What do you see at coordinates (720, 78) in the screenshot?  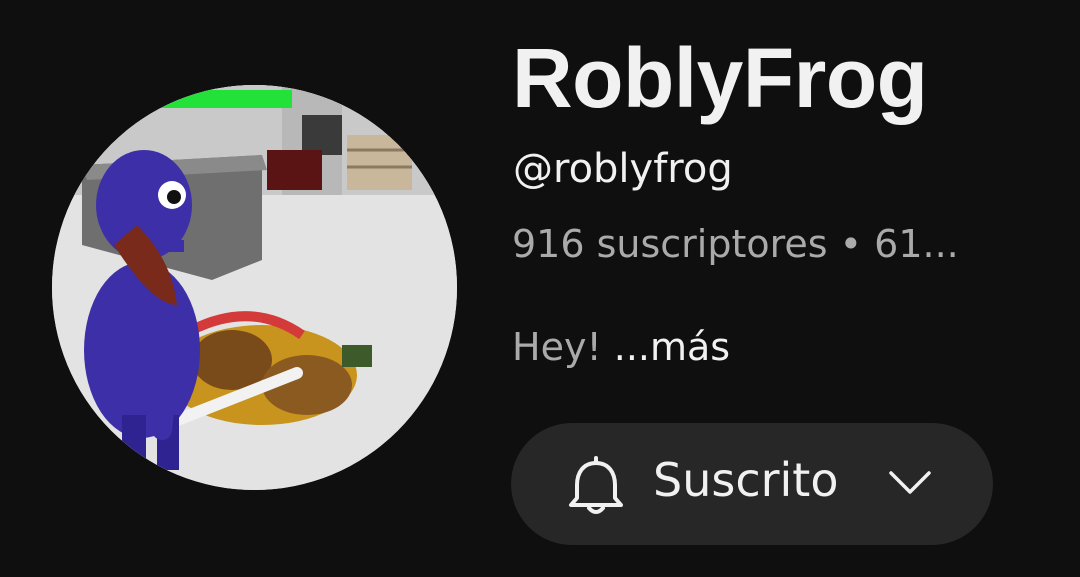 I see `channel-name: RoblyFrog` at bounding box center [720, 78].